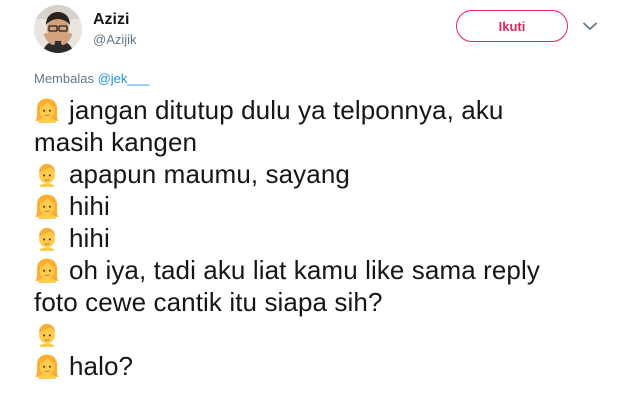 This screenshot has height=414, width=626. I want to click on reply-context: Membalas @jek___, so click(91, 78).